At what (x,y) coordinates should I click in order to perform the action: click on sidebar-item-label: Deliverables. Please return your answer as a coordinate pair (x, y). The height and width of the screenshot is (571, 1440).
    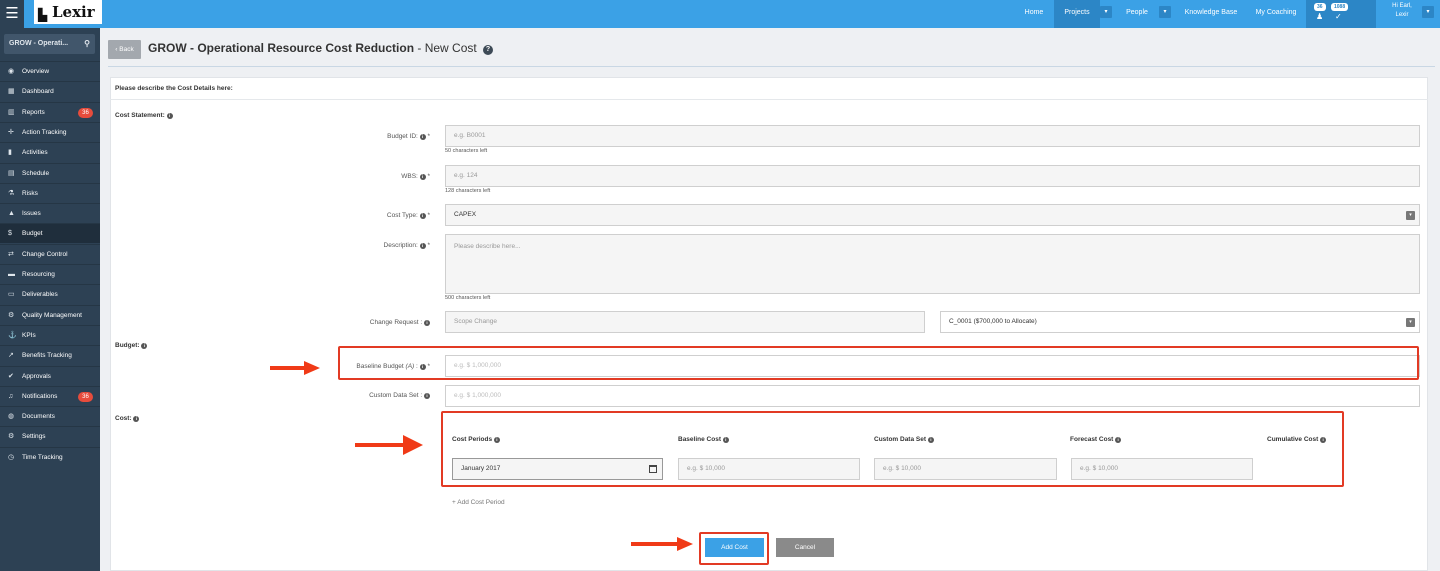
    Looking at the image, I should click on (40, 295).